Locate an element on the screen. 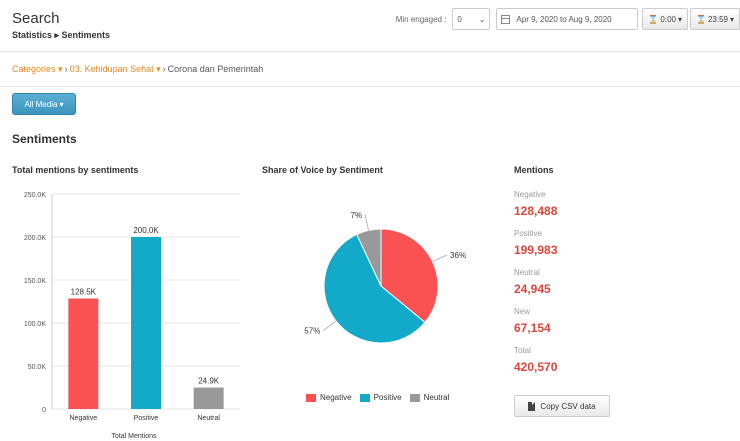  document-icon is located at coordinates (532, 406).